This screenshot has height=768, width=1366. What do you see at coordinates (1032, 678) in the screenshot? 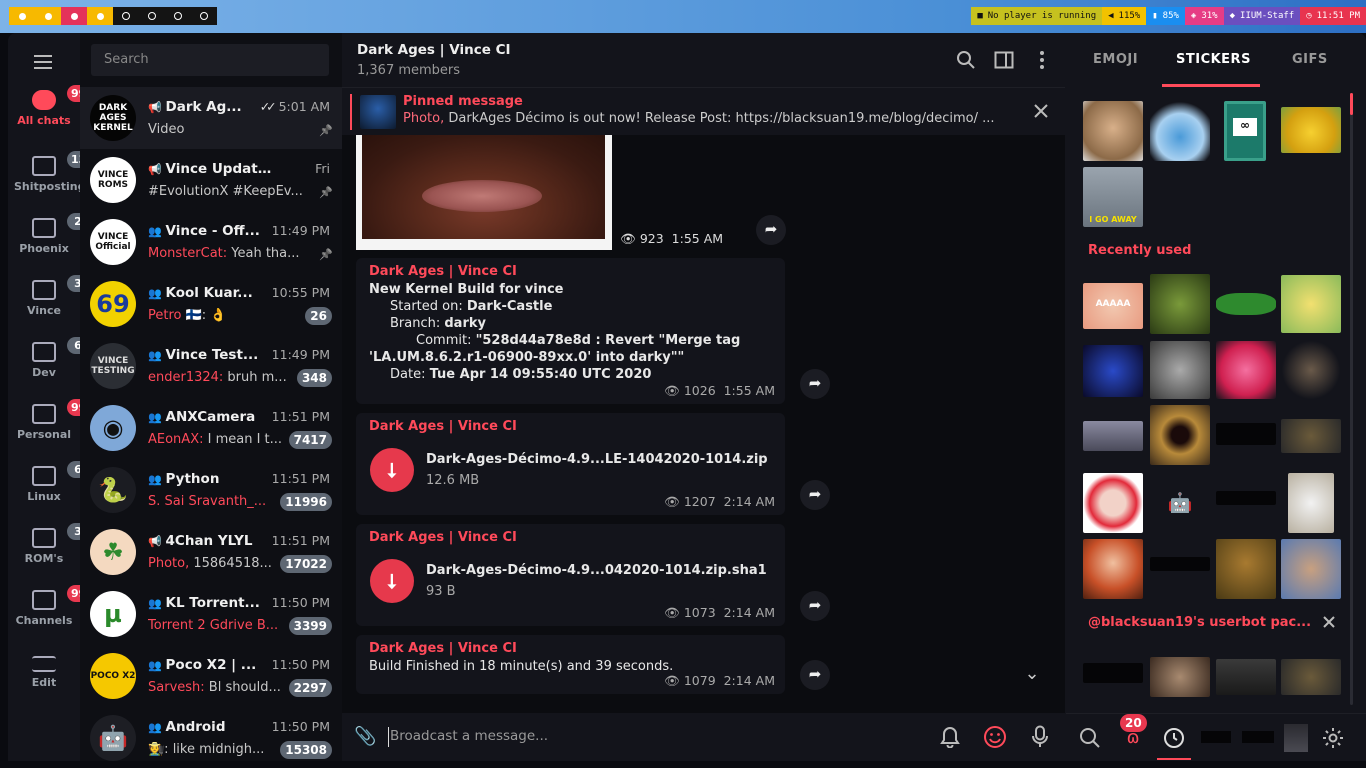
I see `scroll-down-chevron-icon: ⌄` at bounding box center [1032, 678].